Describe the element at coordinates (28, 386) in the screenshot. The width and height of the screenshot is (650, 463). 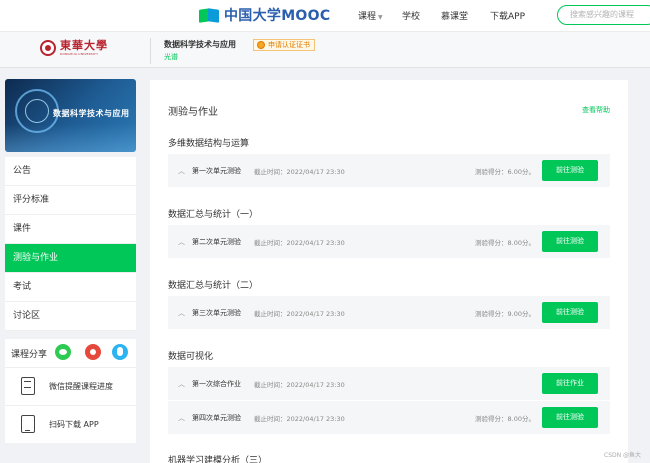
I see `reminder-doc-icon` at that location.